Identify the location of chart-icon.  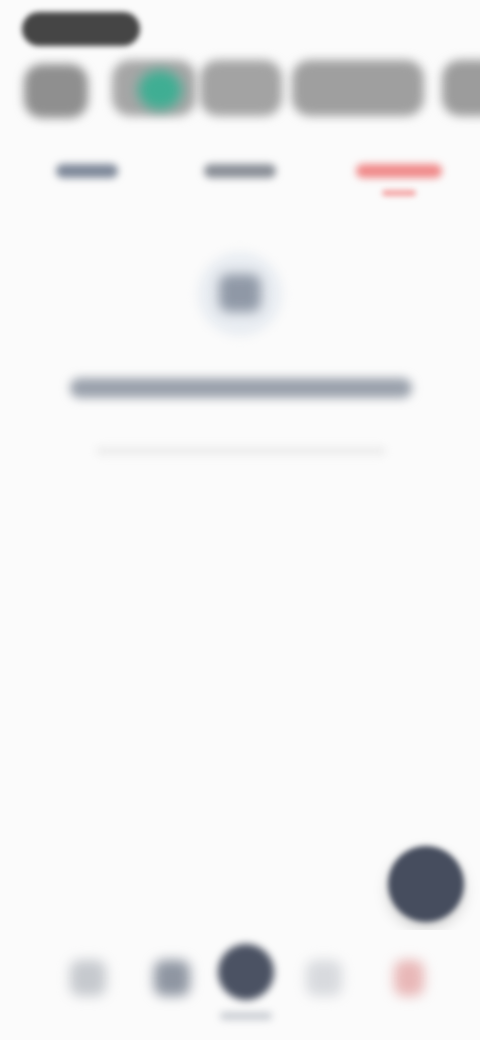
(172, 978).